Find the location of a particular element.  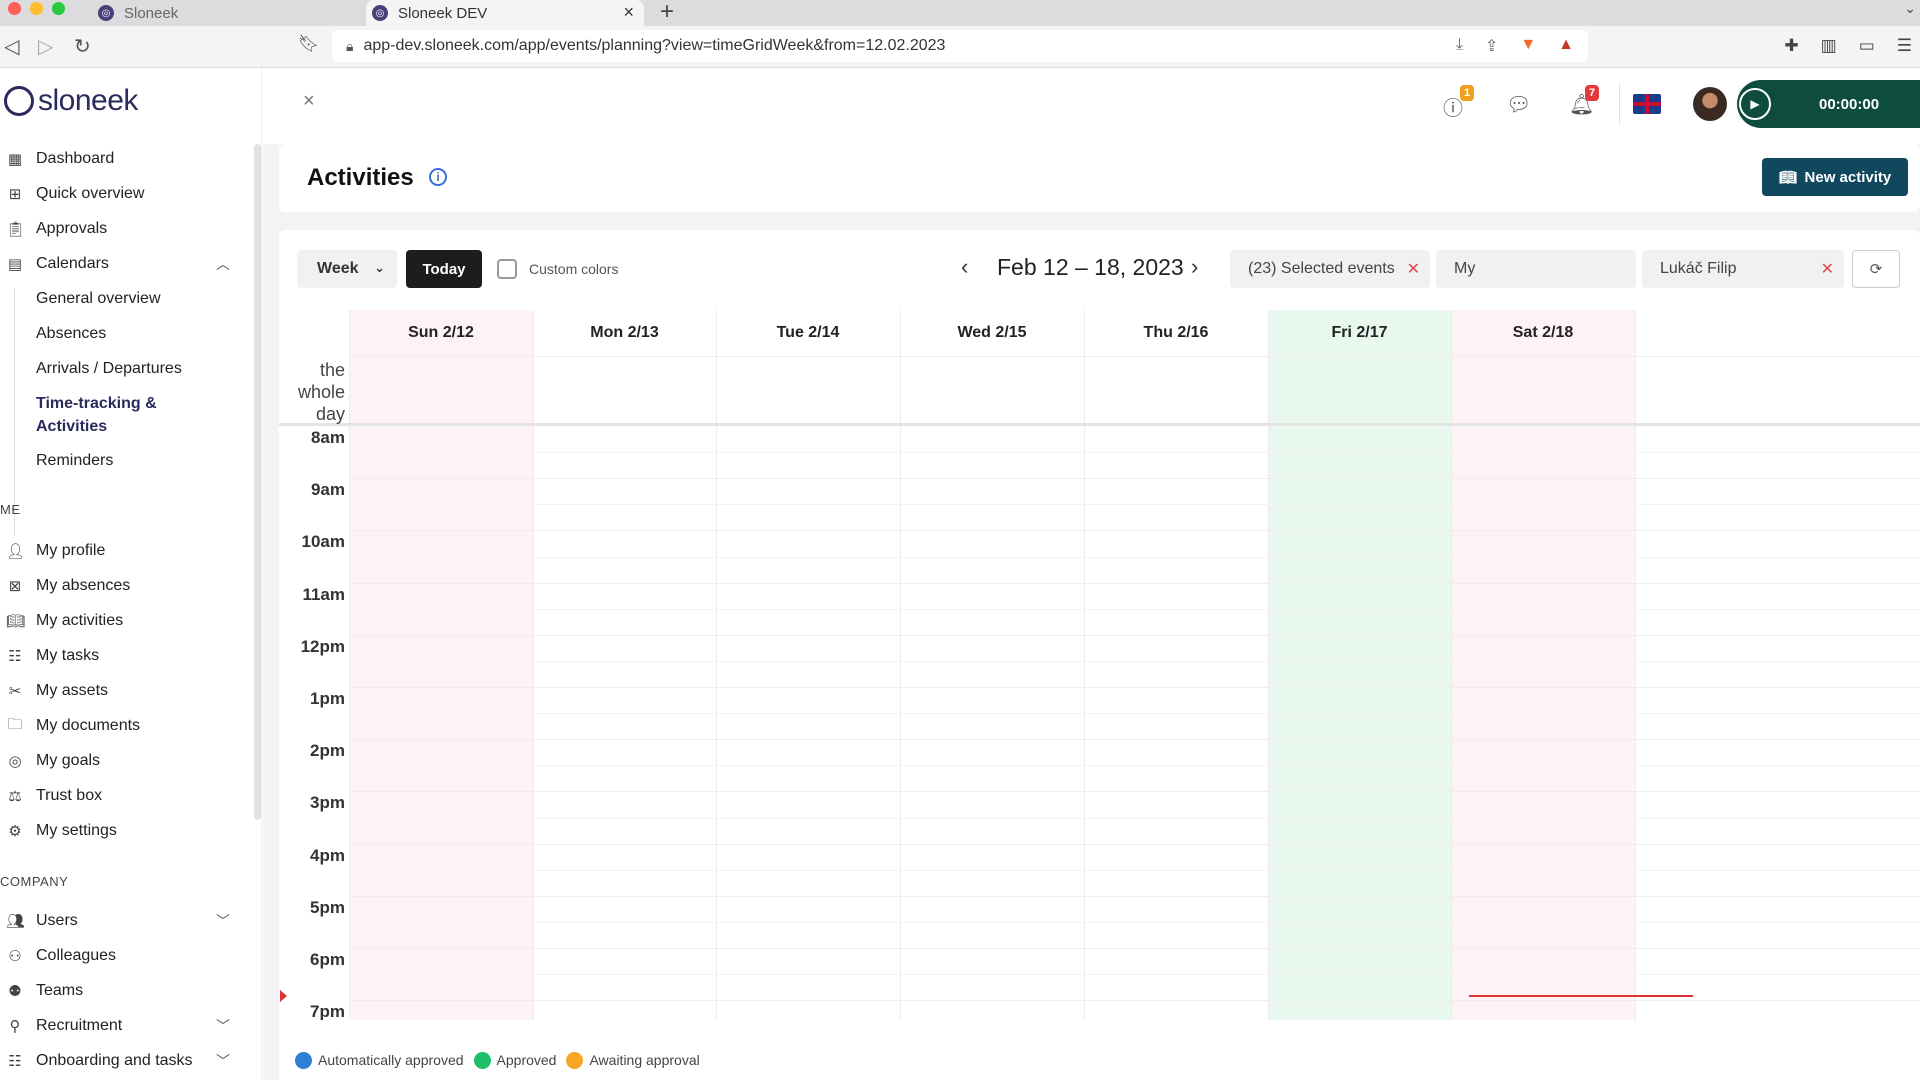

brave-shield-icon: ▼ is located at coordinates (1528, 46).